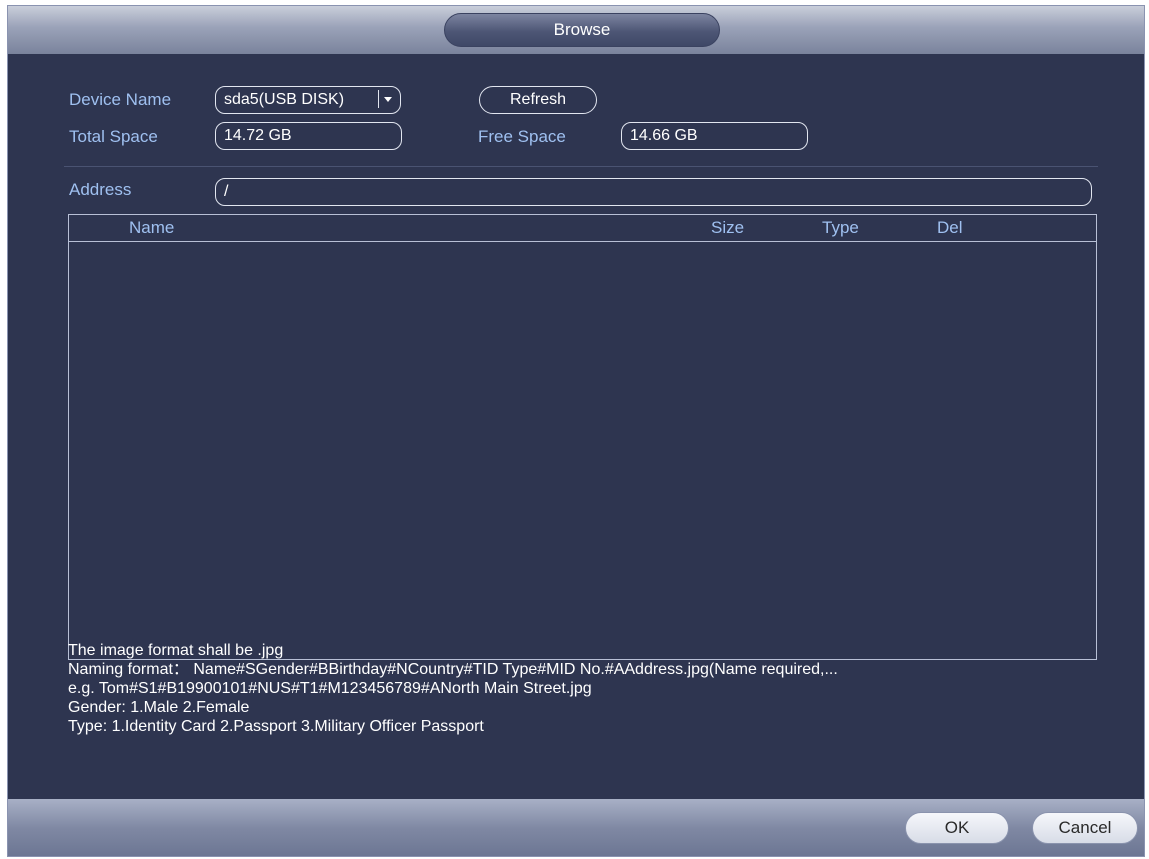  I want to click on chevron-down-icon, so click(387, 99).